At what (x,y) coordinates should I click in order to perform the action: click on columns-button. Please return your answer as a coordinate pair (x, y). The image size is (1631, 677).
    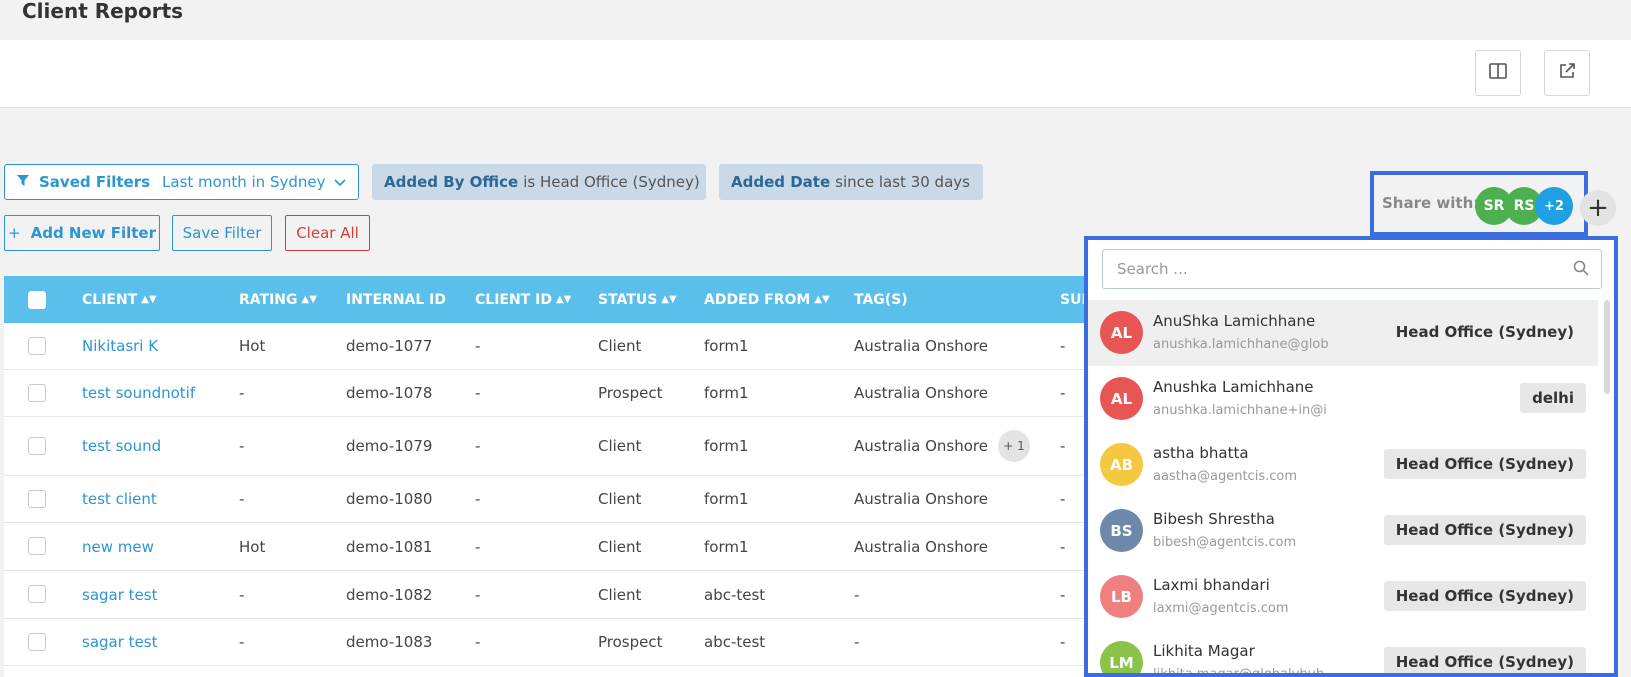
    Looking at the image, I should click on (1498, 73).